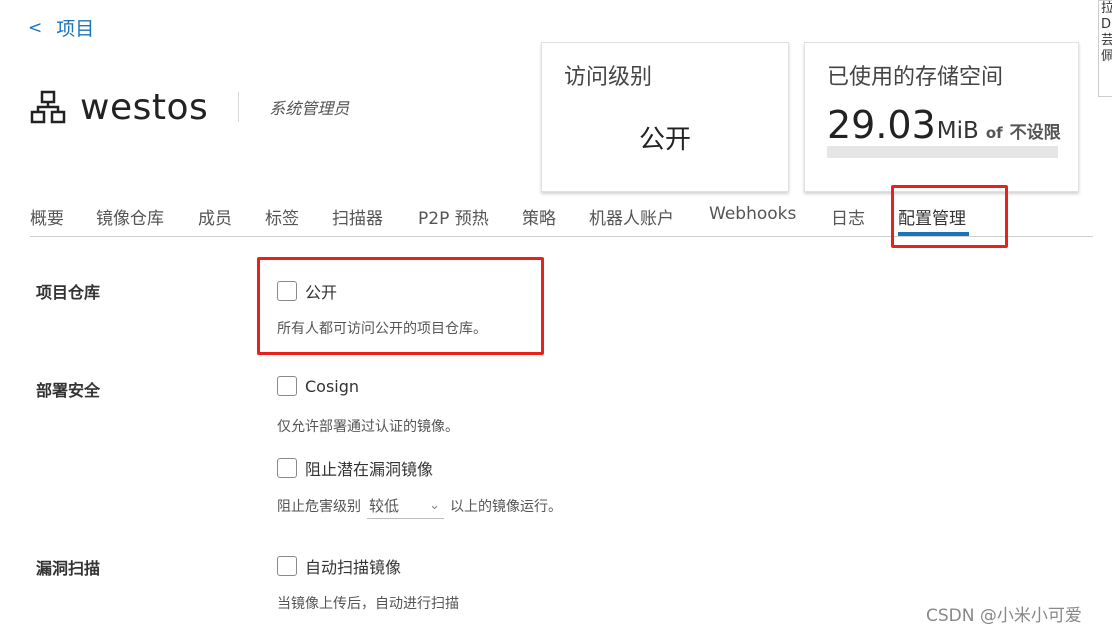  Describe the element at coordinates (957, 131) in the screenshot. I see `storage-used-unit: MiB` at that location.